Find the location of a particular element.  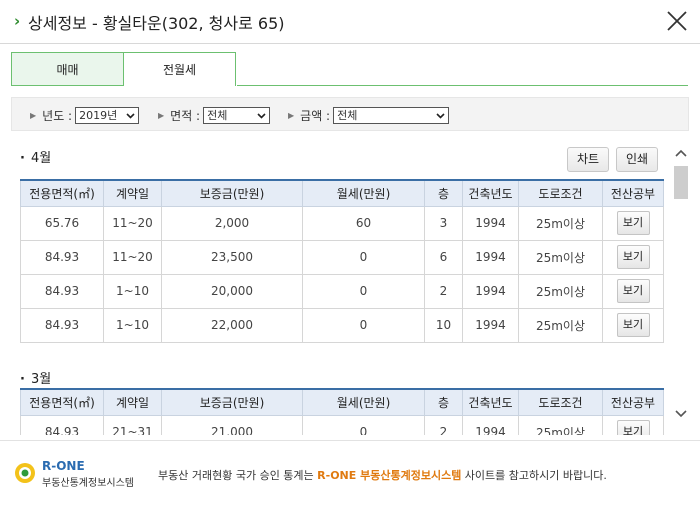

year-label: 년도 : is located at coordinates (57, 115).